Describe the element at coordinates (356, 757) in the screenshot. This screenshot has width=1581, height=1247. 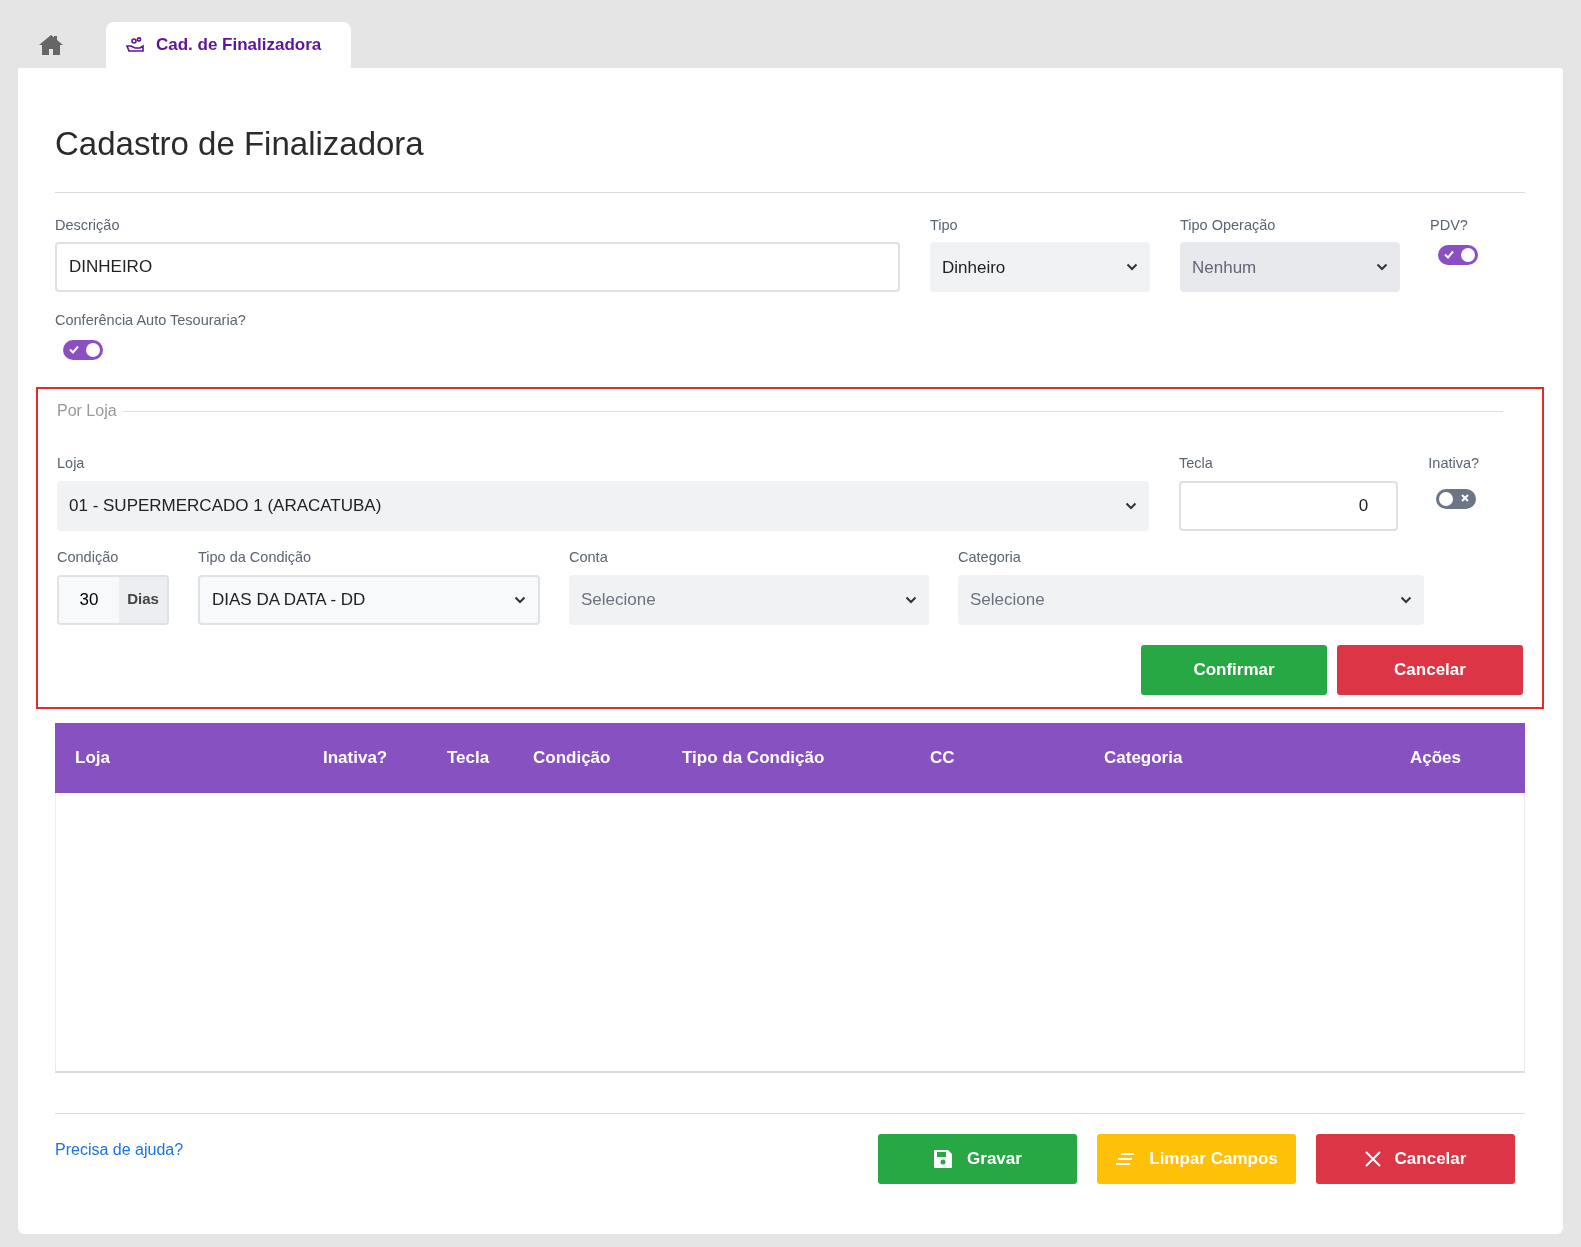
I see `column-header: Inativa?` at that location.